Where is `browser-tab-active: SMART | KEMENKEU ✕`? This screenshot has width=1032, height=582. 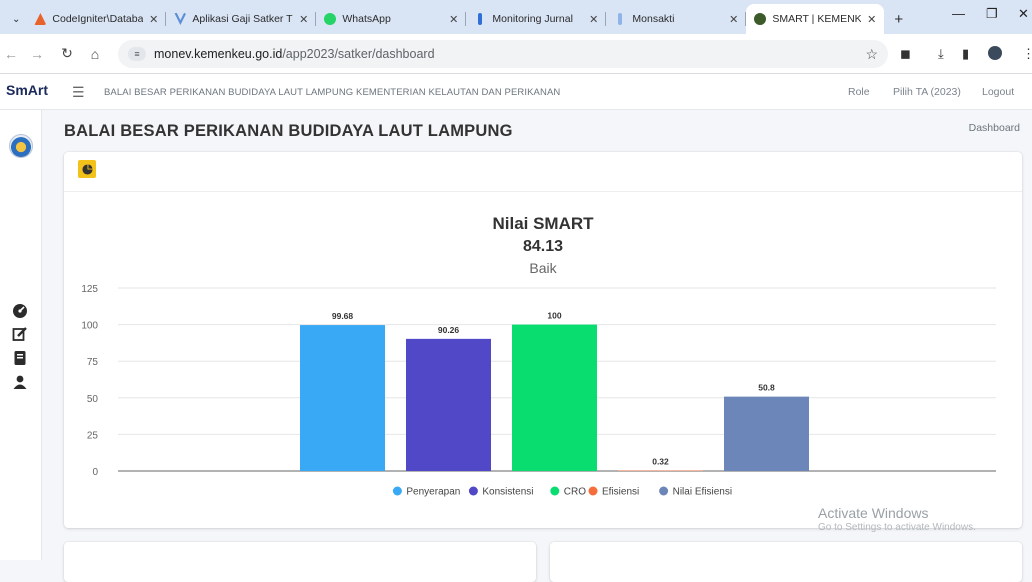
browser-tab-active: SMART | KEMENKEU ✕ is located at coordinates (815, 19).